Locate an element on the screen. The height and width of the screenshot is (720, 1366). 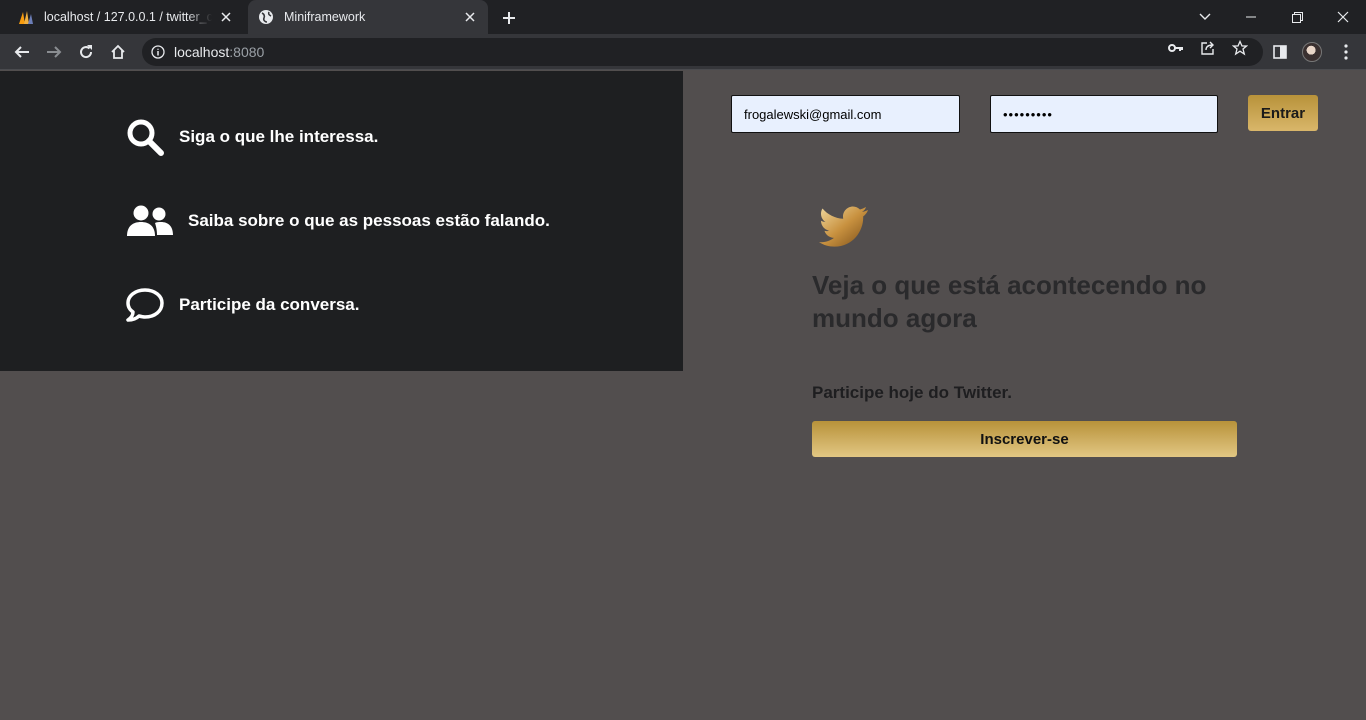
bird-logo-icon is located at coordinates (843, 227).